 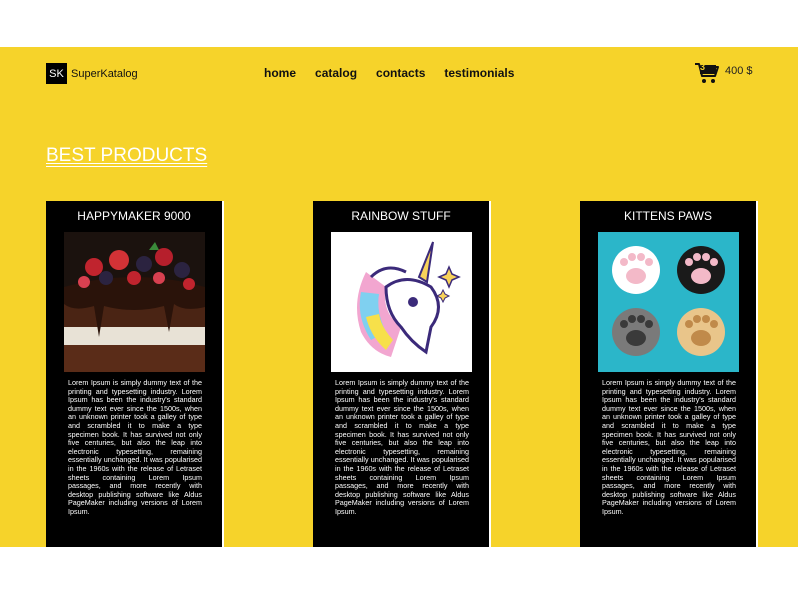 What do you see at coordinates (336, 73) in the screenshot?
I see `nav-catalog: catalog` at bounding box center [336, 73].